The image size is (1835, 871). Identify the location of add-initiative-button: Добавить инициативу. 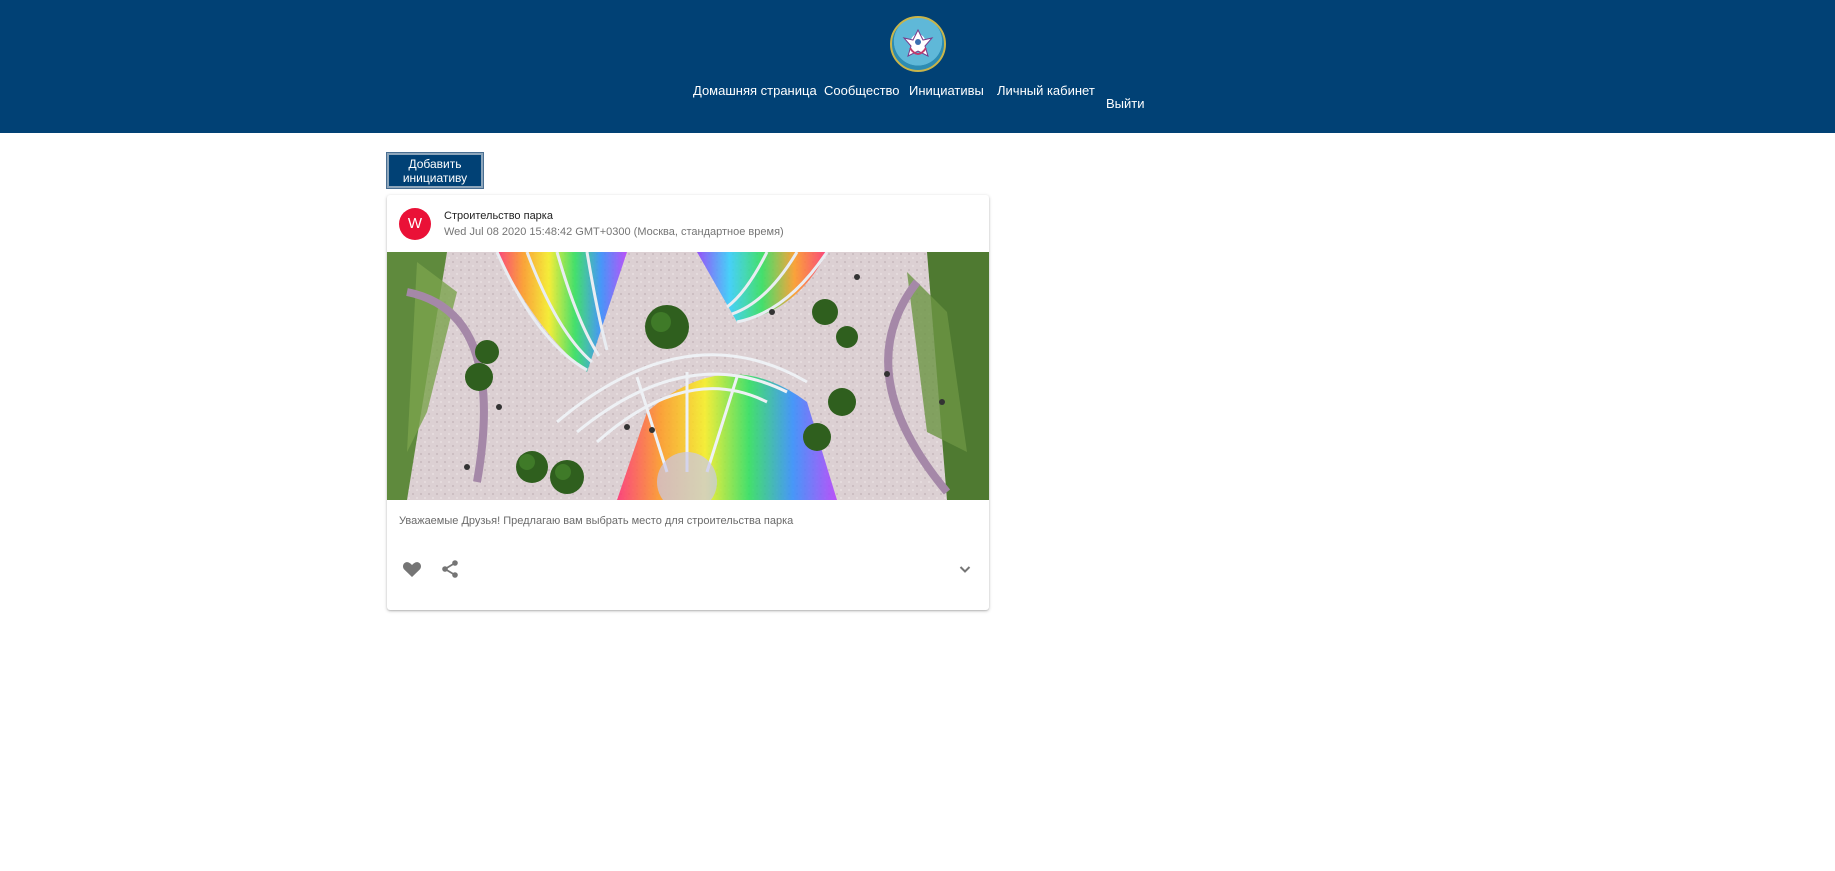
(435, 170).